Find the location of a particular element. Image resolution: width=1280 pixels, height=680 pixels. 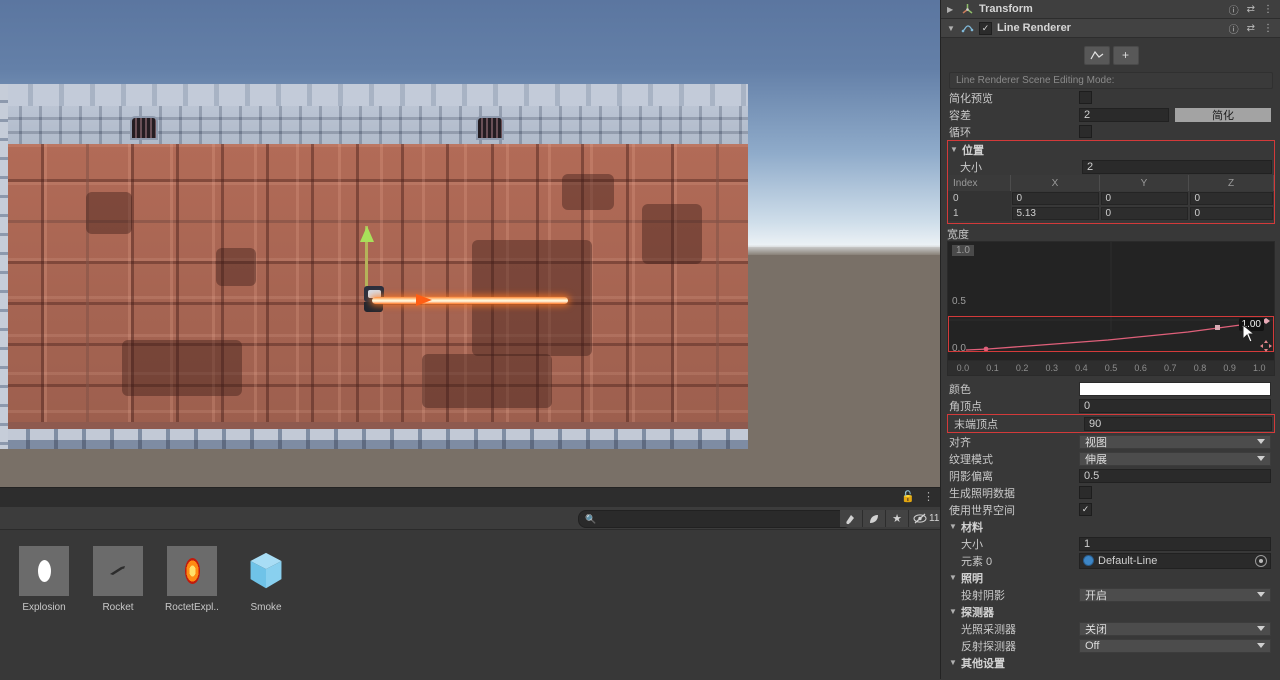

lock-icon: 🔓 is located at coordinates (908, 496).